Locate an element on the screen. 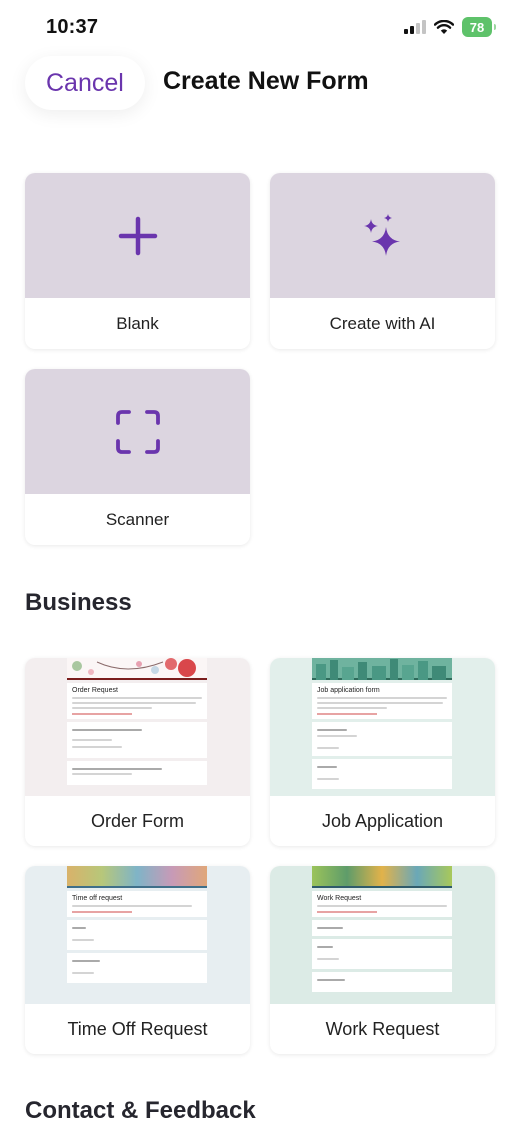 The width and height of the screenshot is (520, 1125). status-bar: 10:37 78 is located at coordinates (260, 28).